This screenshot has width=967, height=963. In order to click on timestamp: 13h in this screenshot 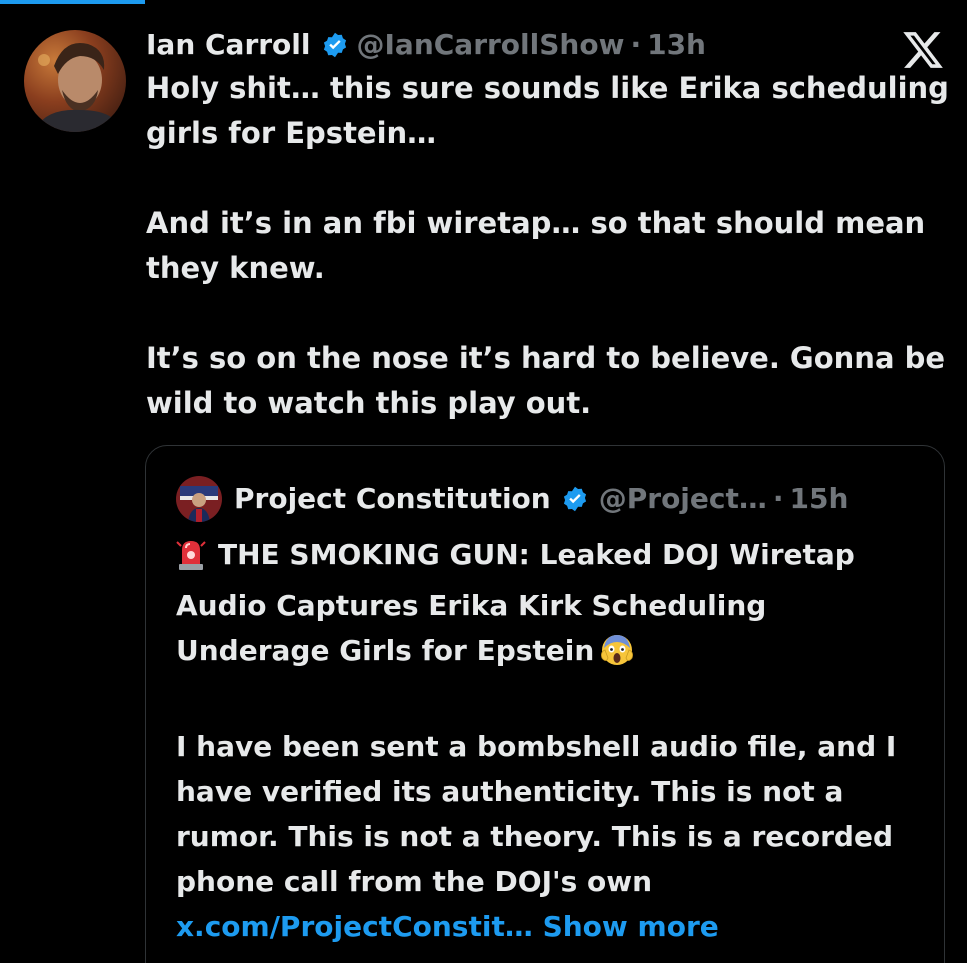, I will do `click(676, 45)`.